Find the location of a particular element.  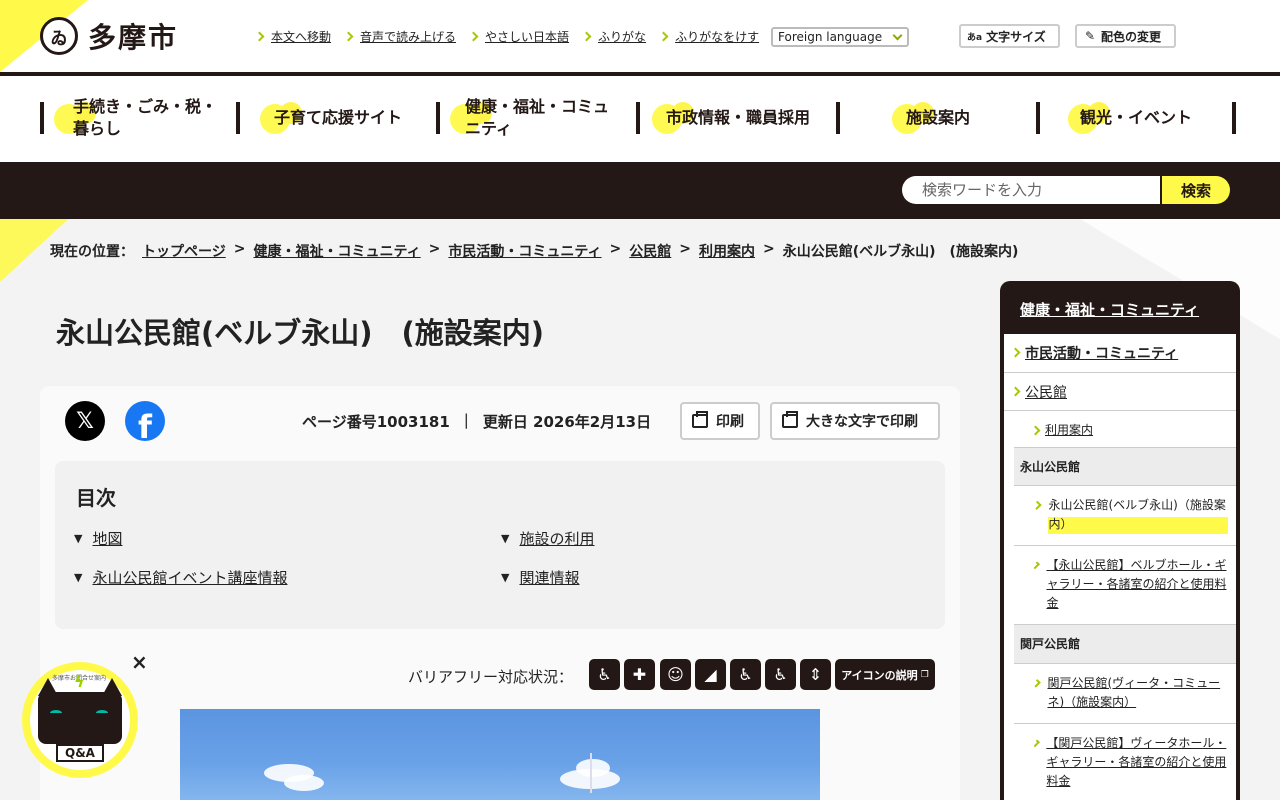

nav-item-tourism-events: 観光・イベント is located at coordinates (1136, 118).